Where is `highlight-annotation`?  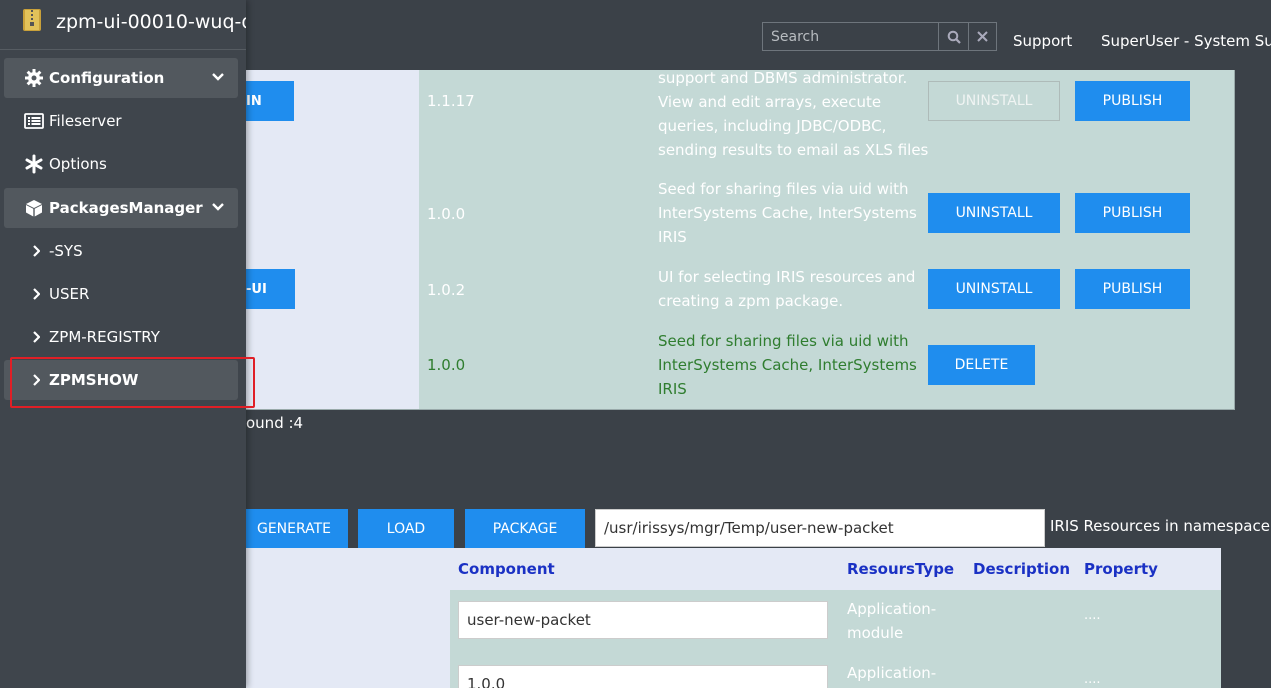 highlight-annotation is located at coordinates (132, 382).